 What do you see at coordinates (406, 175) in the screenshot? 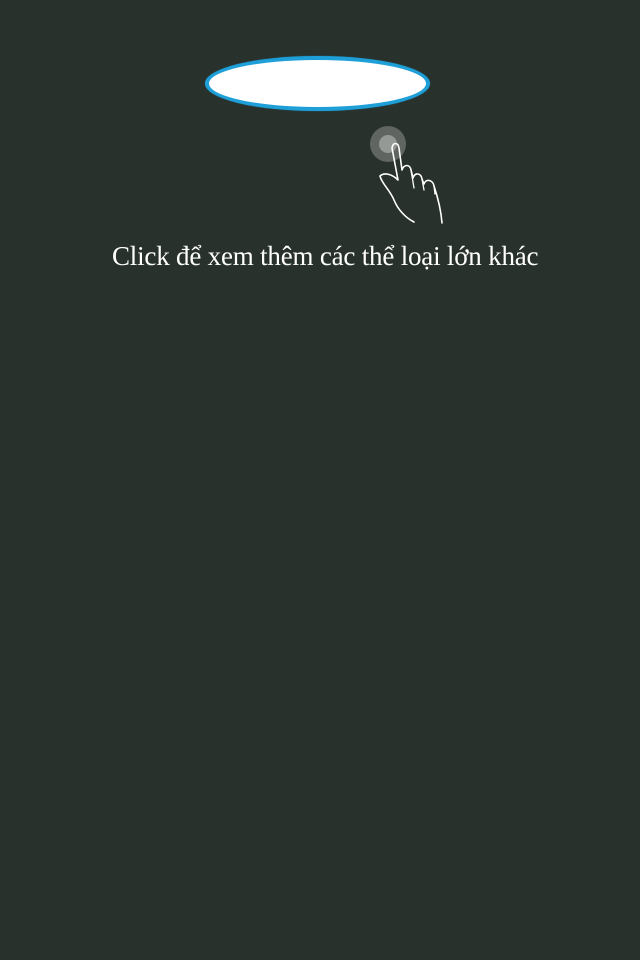
I see `tap-hand-icon` at bounding box center [406, 175].